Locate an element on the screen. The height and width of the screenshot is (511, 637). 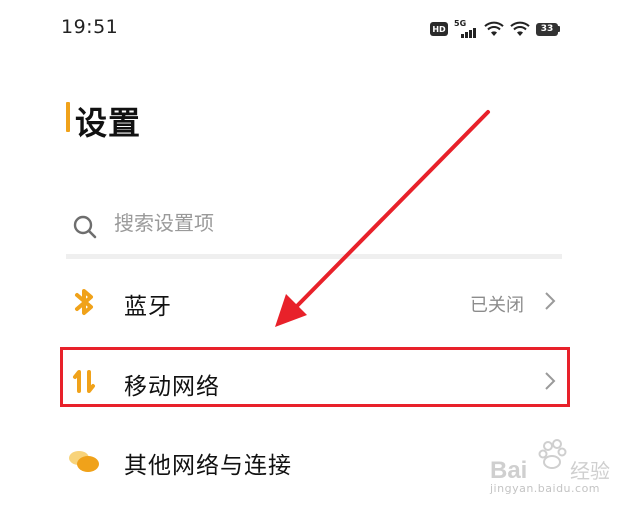
bluetooth-status: 已关闭 is located at coordinates (497, 305).